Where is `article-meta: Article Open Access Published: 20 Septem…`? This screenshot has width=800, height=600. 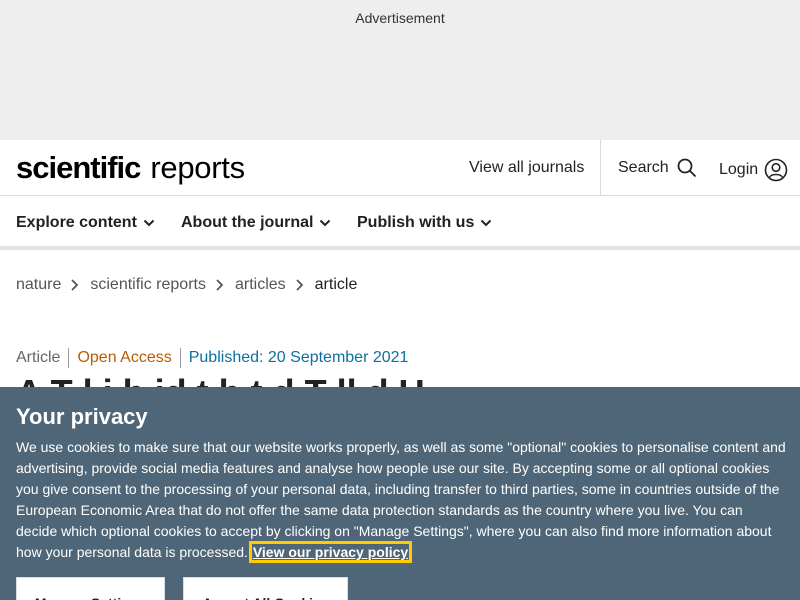 article-meta: Article Open Access Published: 20 Septem… is located at coordinates (212, 358).